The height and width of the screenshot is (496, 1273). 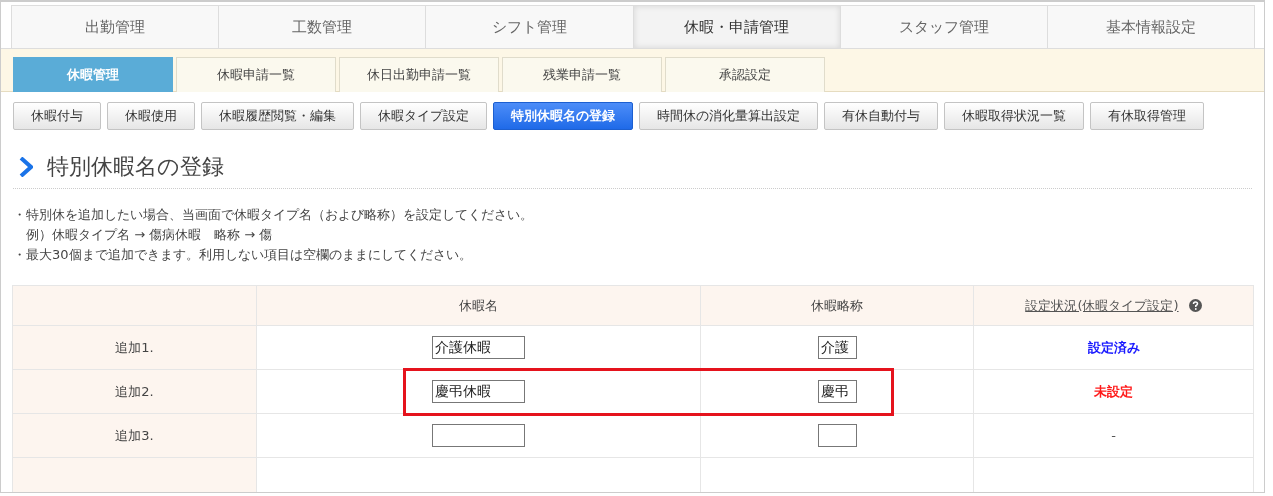 I want to click on leave-name-field: 介護休暇, so click(x=478, y=347).